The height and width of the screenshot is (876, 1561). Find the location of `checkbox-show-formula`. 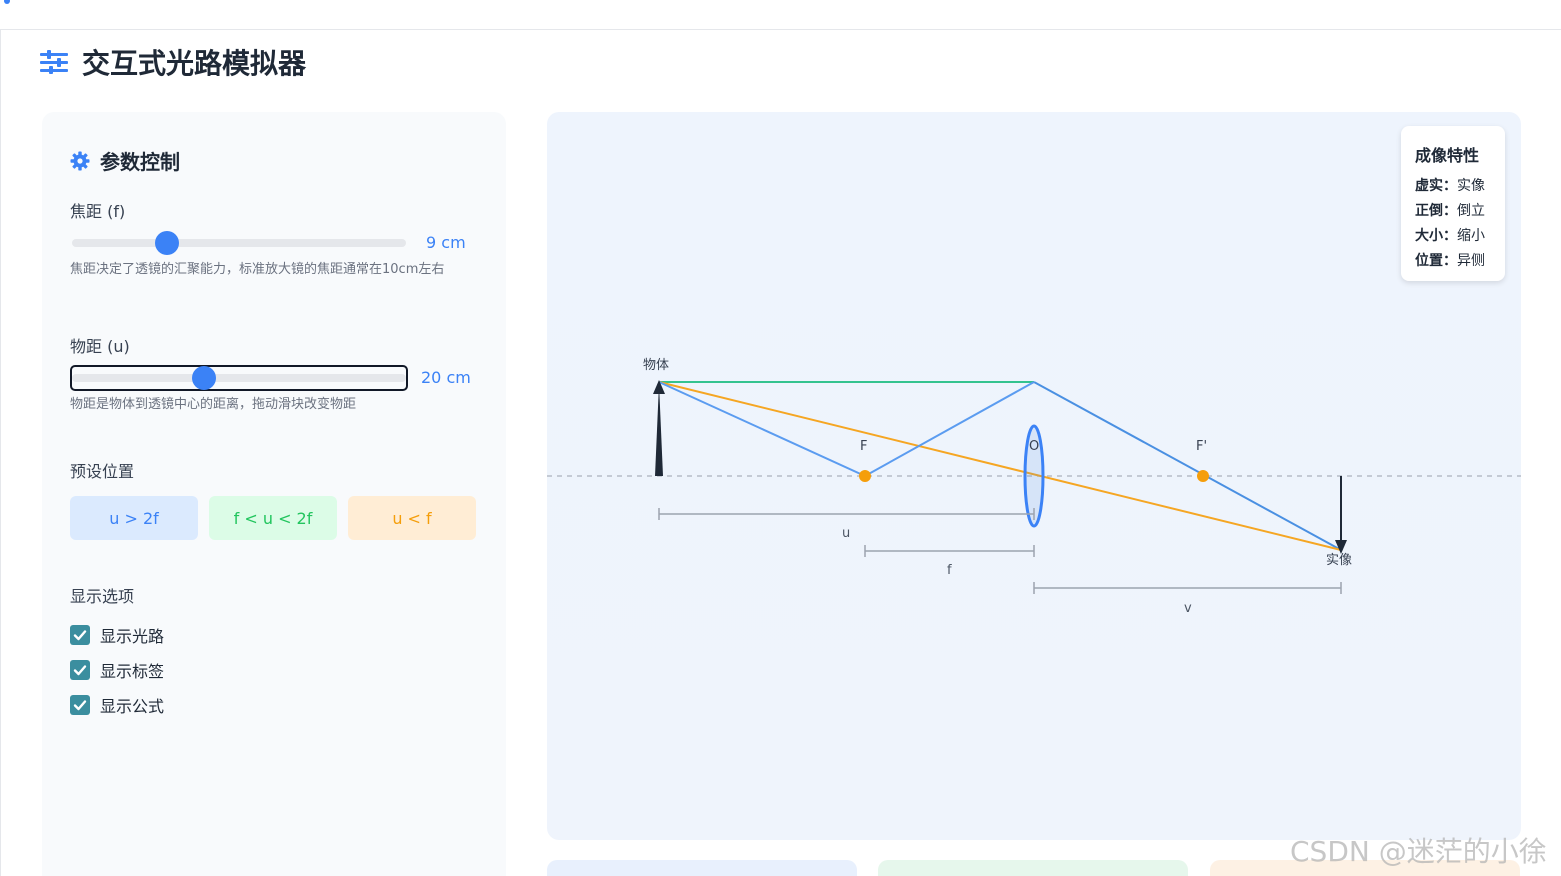

checkbox-show-formula is located at coordinates (80, 705).